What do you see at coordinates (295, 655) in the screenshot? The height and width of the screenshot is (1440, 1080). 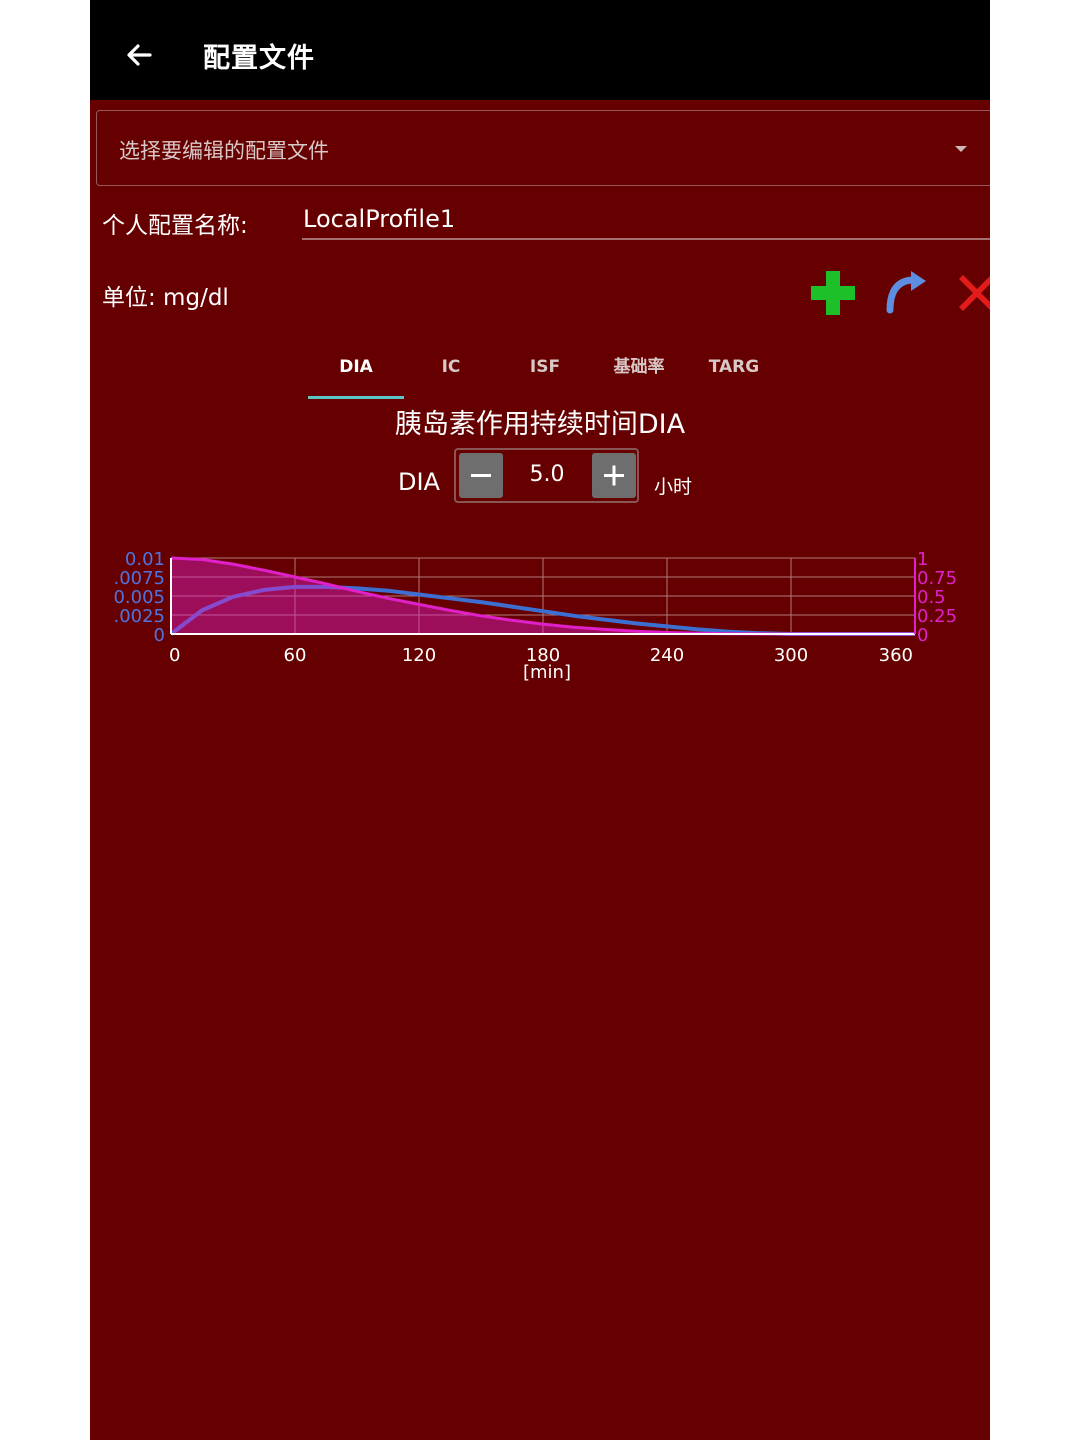 I see `x-tick-label: 60` at bounding box center [295, 655].